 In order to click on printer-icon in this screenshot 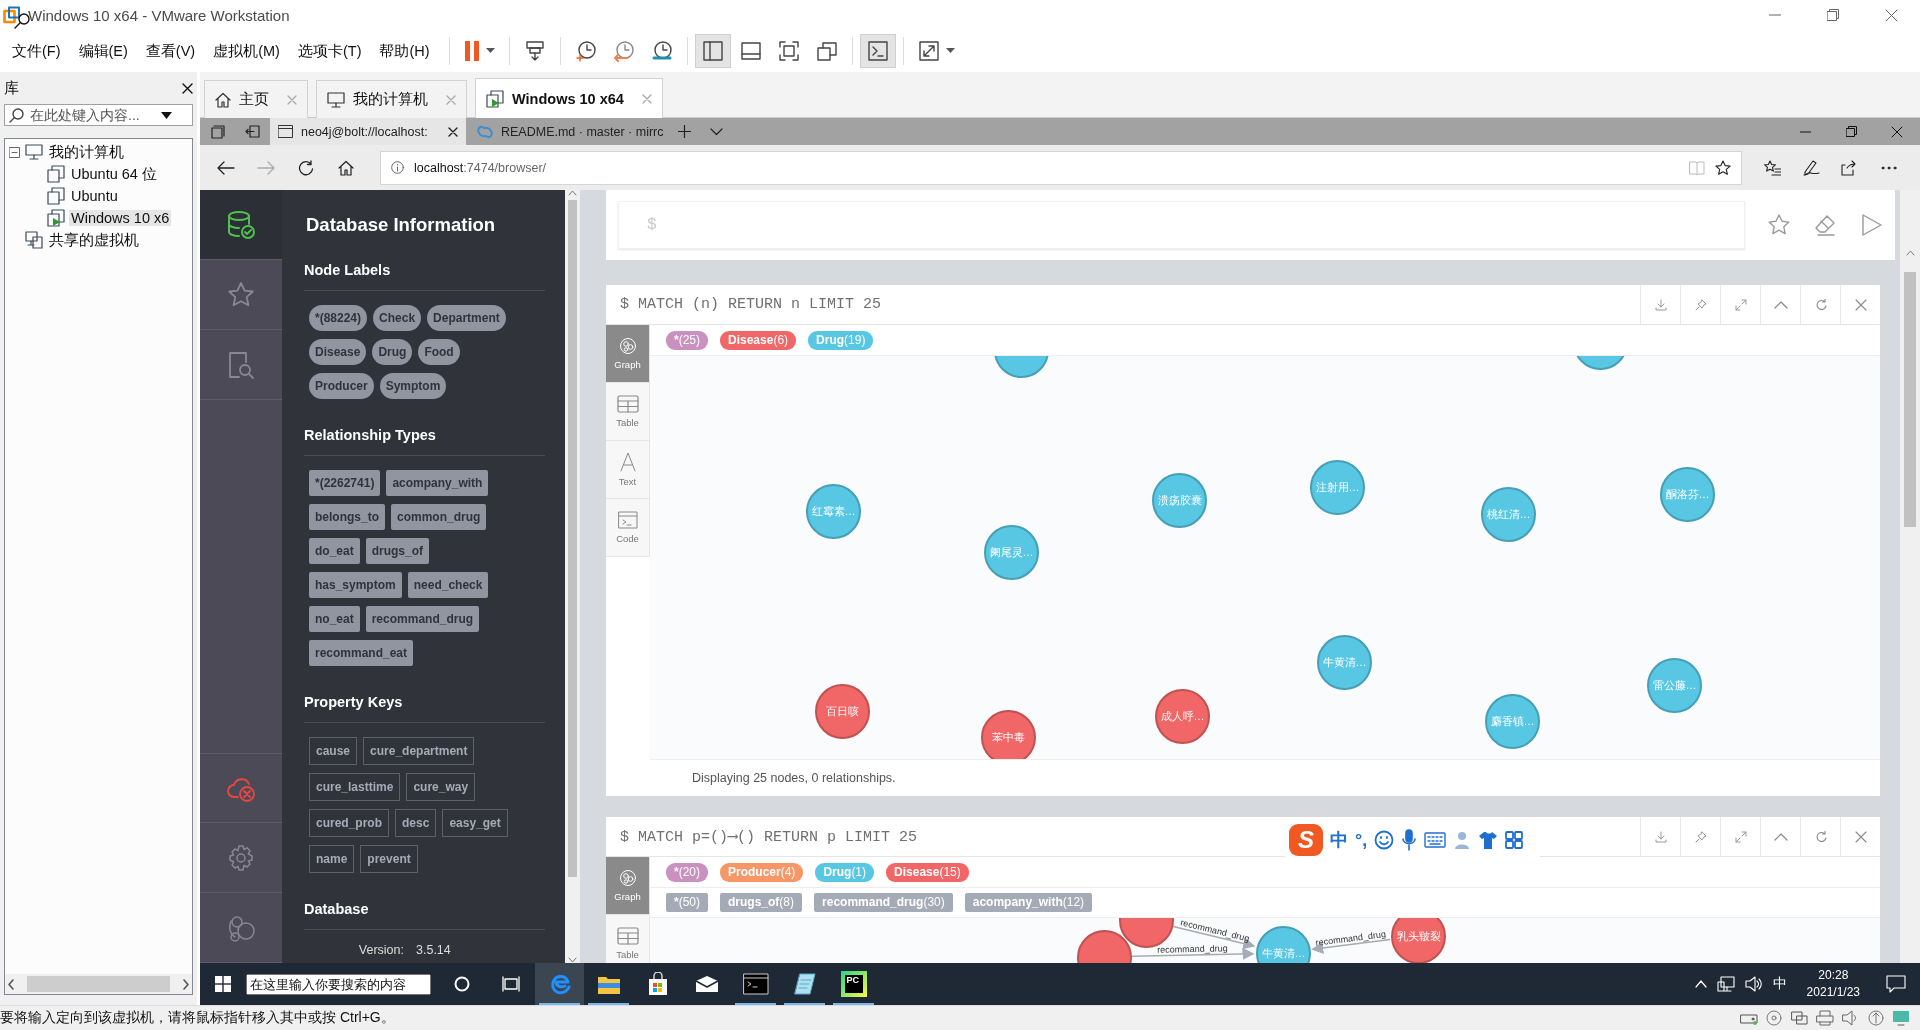, I will do `click(1825, 1018)`.